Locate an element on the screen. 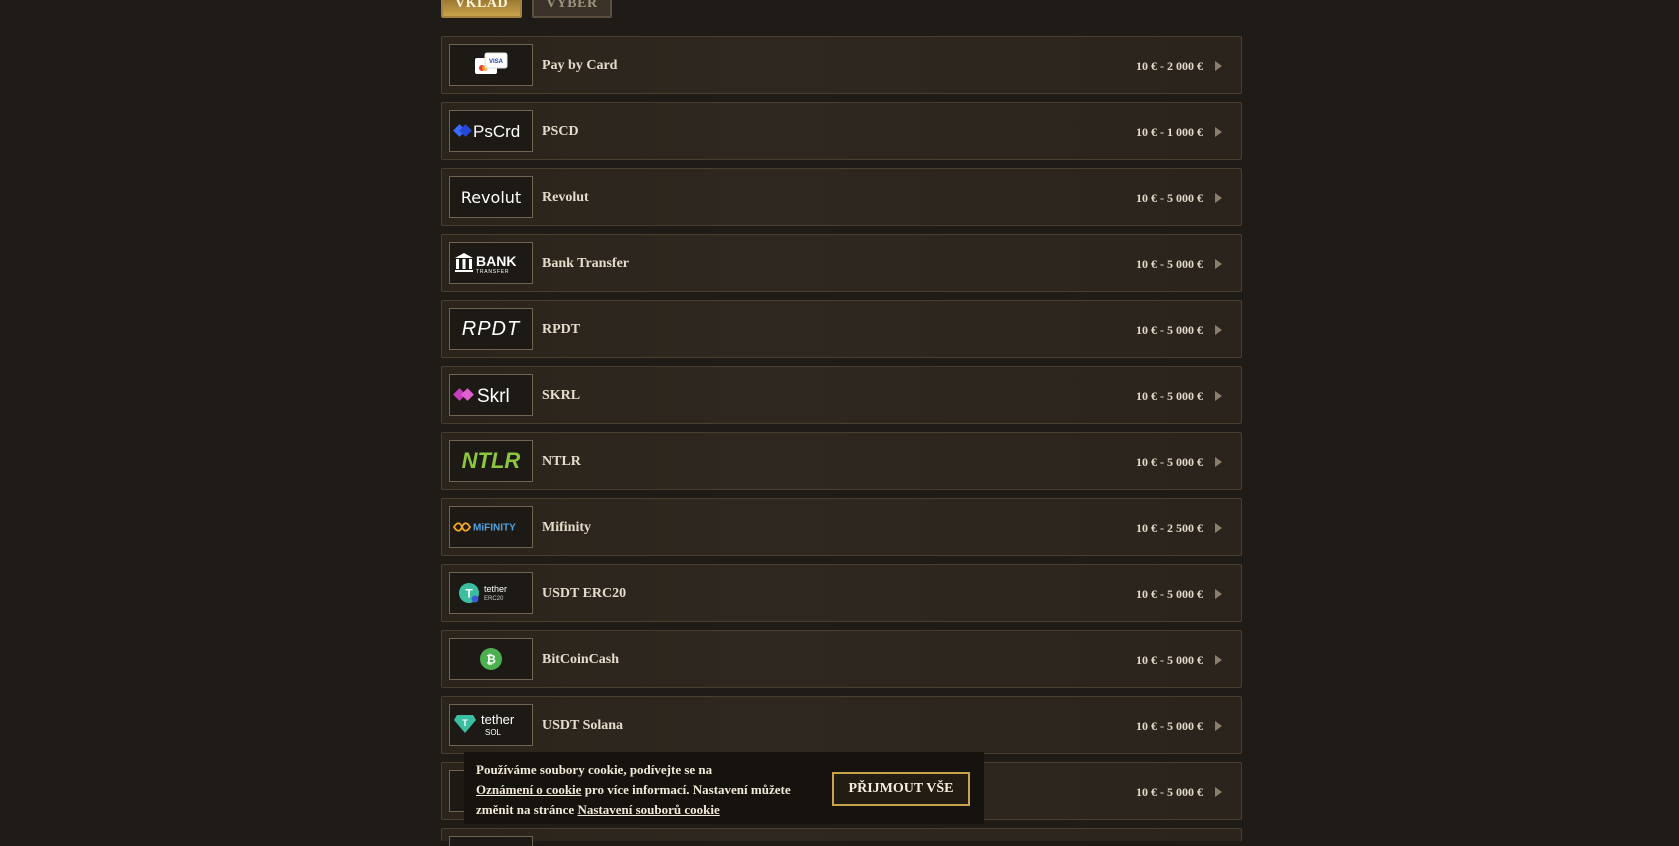  payment-method-row: Skrl SKRL 10 € - 5 000 € is located at coordinates (841, 395).